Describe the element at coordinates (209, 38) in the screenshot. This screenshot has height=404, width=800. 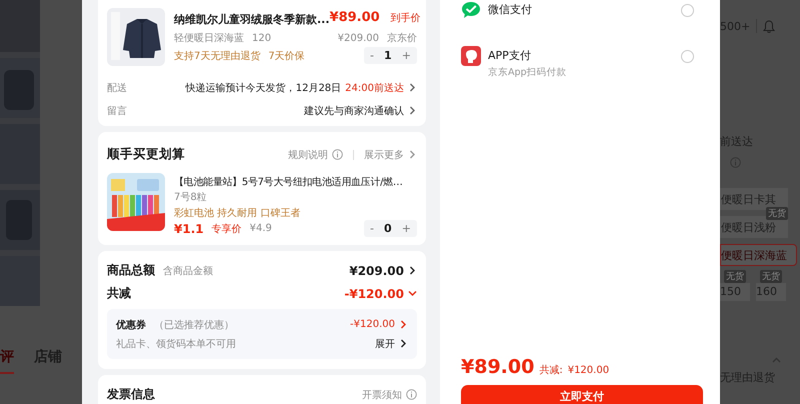
I see `product-spec: 轻便暖日深海蓝` at that location.